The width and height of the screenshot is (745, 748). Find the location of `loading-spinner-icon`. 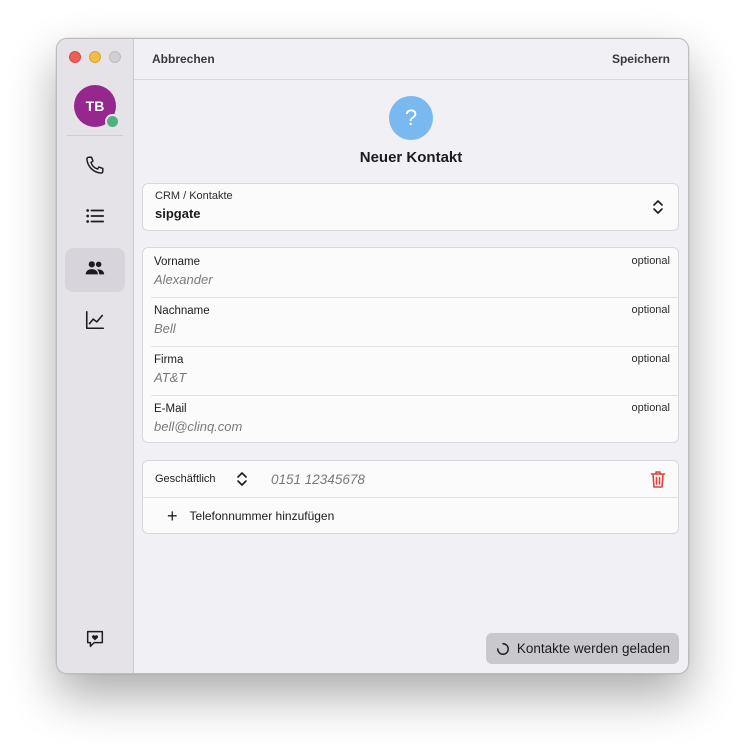

loading-spinner-icon is located at coordinates (502, 648).